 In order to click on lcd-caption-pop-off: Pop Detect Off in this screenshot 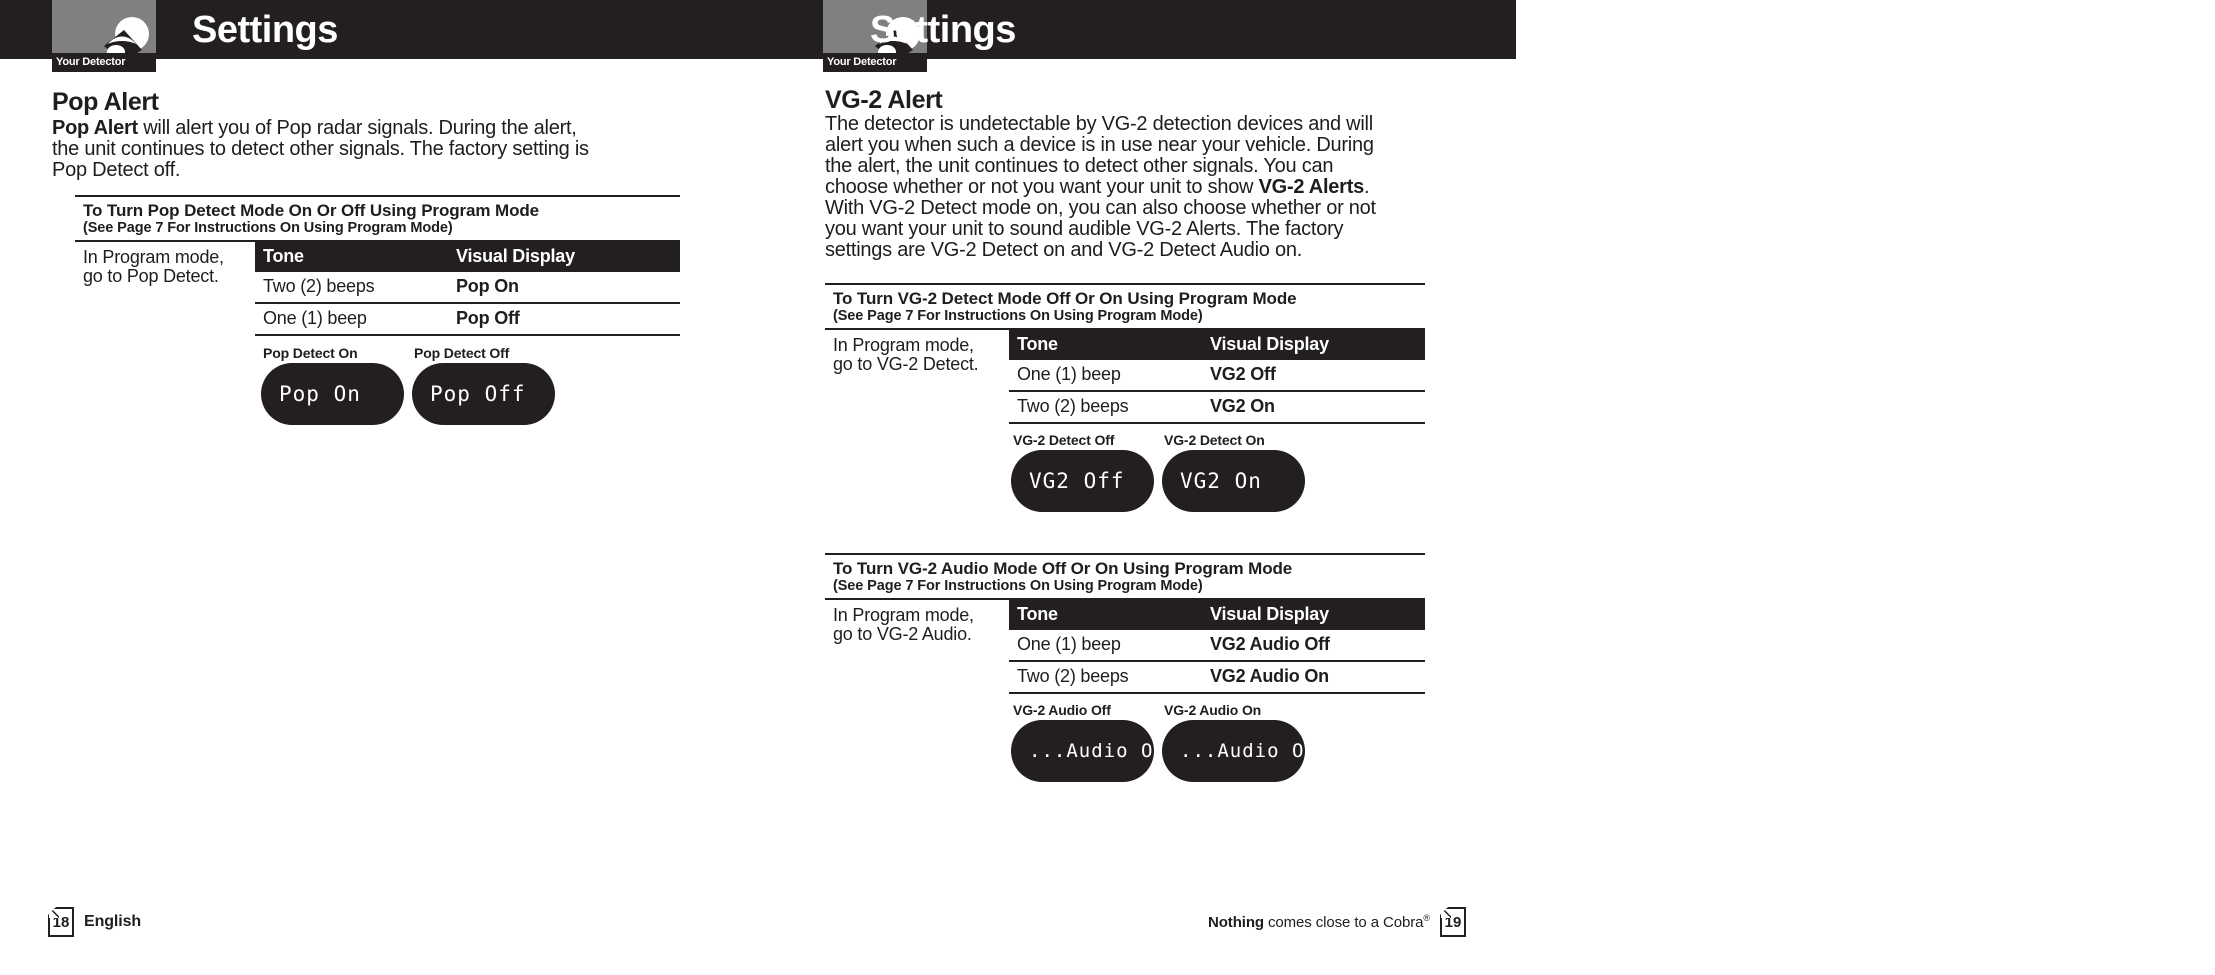, I will do `click(462, 353)`.